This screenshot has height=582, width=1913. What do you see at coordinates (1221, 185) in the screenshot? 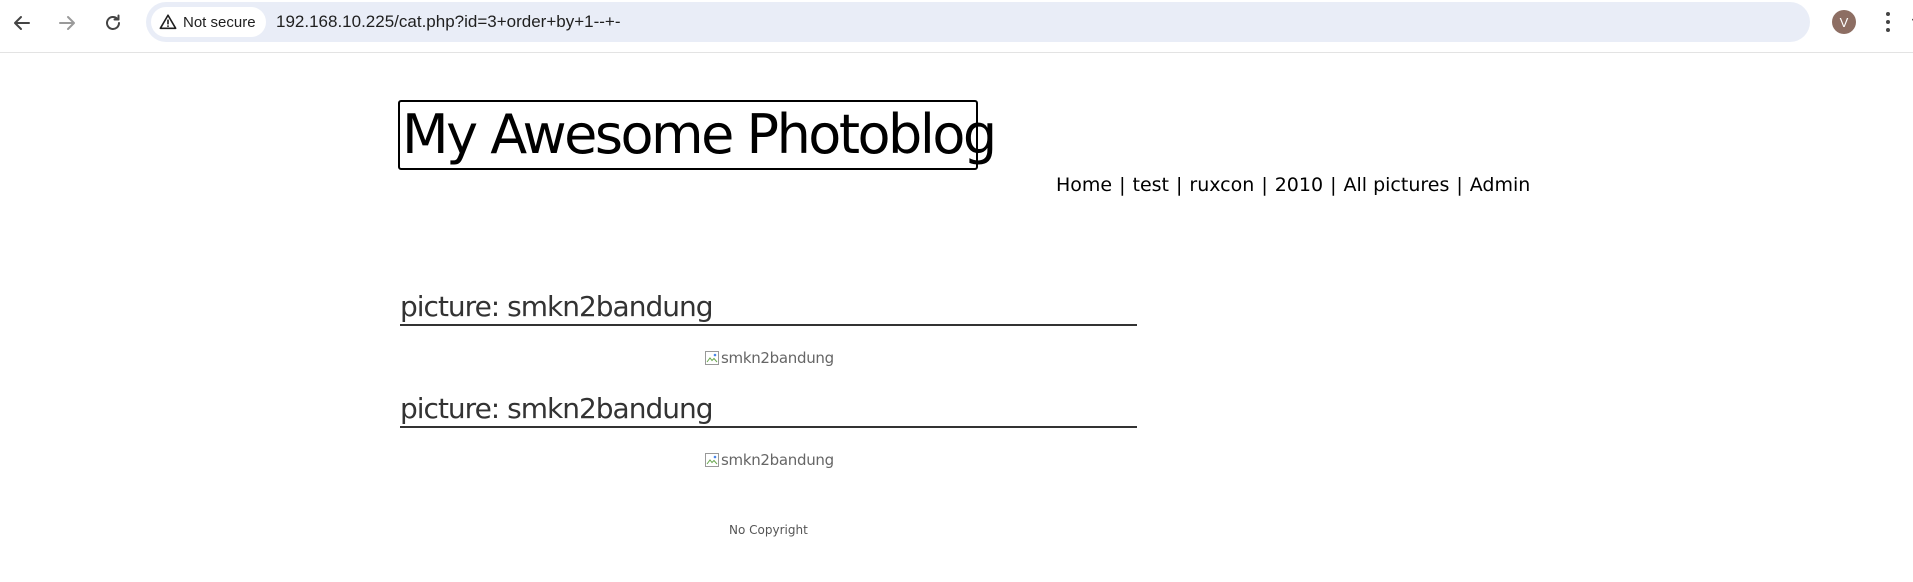
I see `menu-item-ruxcon: ruxcon` at bounding box center [1221, 185].